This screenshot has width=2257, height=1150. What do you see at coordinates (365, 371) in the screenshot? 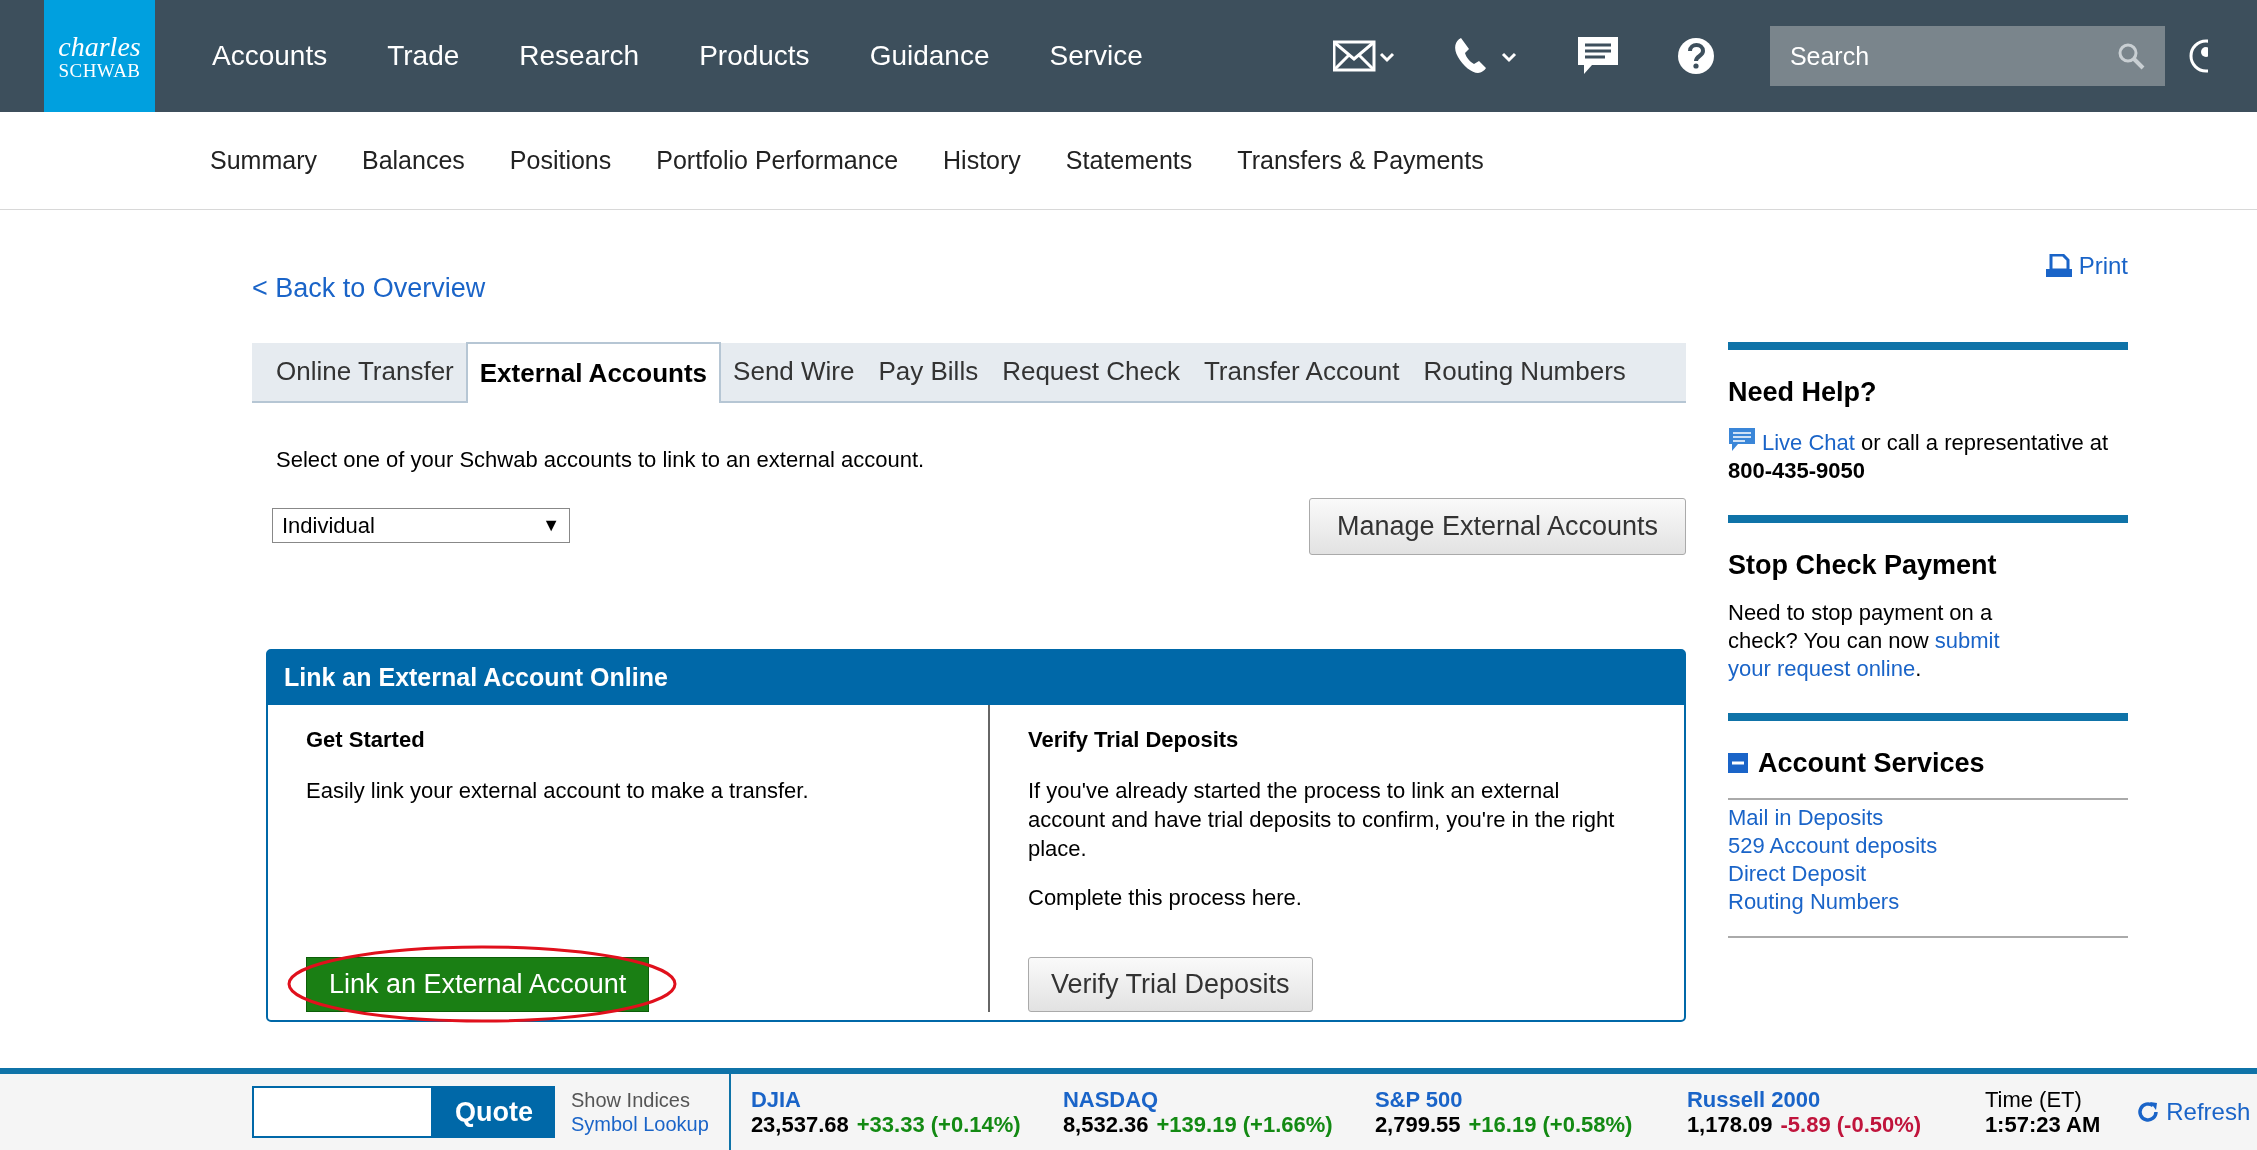
I see `tab: Online Transfer` at bounding box center [365, 371].